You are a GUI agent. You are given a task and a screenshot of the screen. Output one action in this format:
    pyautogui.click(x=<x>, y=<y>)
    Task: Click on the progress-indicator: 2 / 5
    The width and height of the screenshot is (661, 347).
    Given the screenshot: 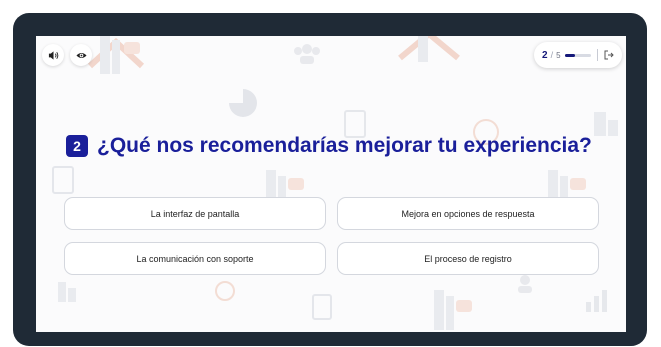 What is the action you would take?
    pyautogui.click(x=578, y=55)
    